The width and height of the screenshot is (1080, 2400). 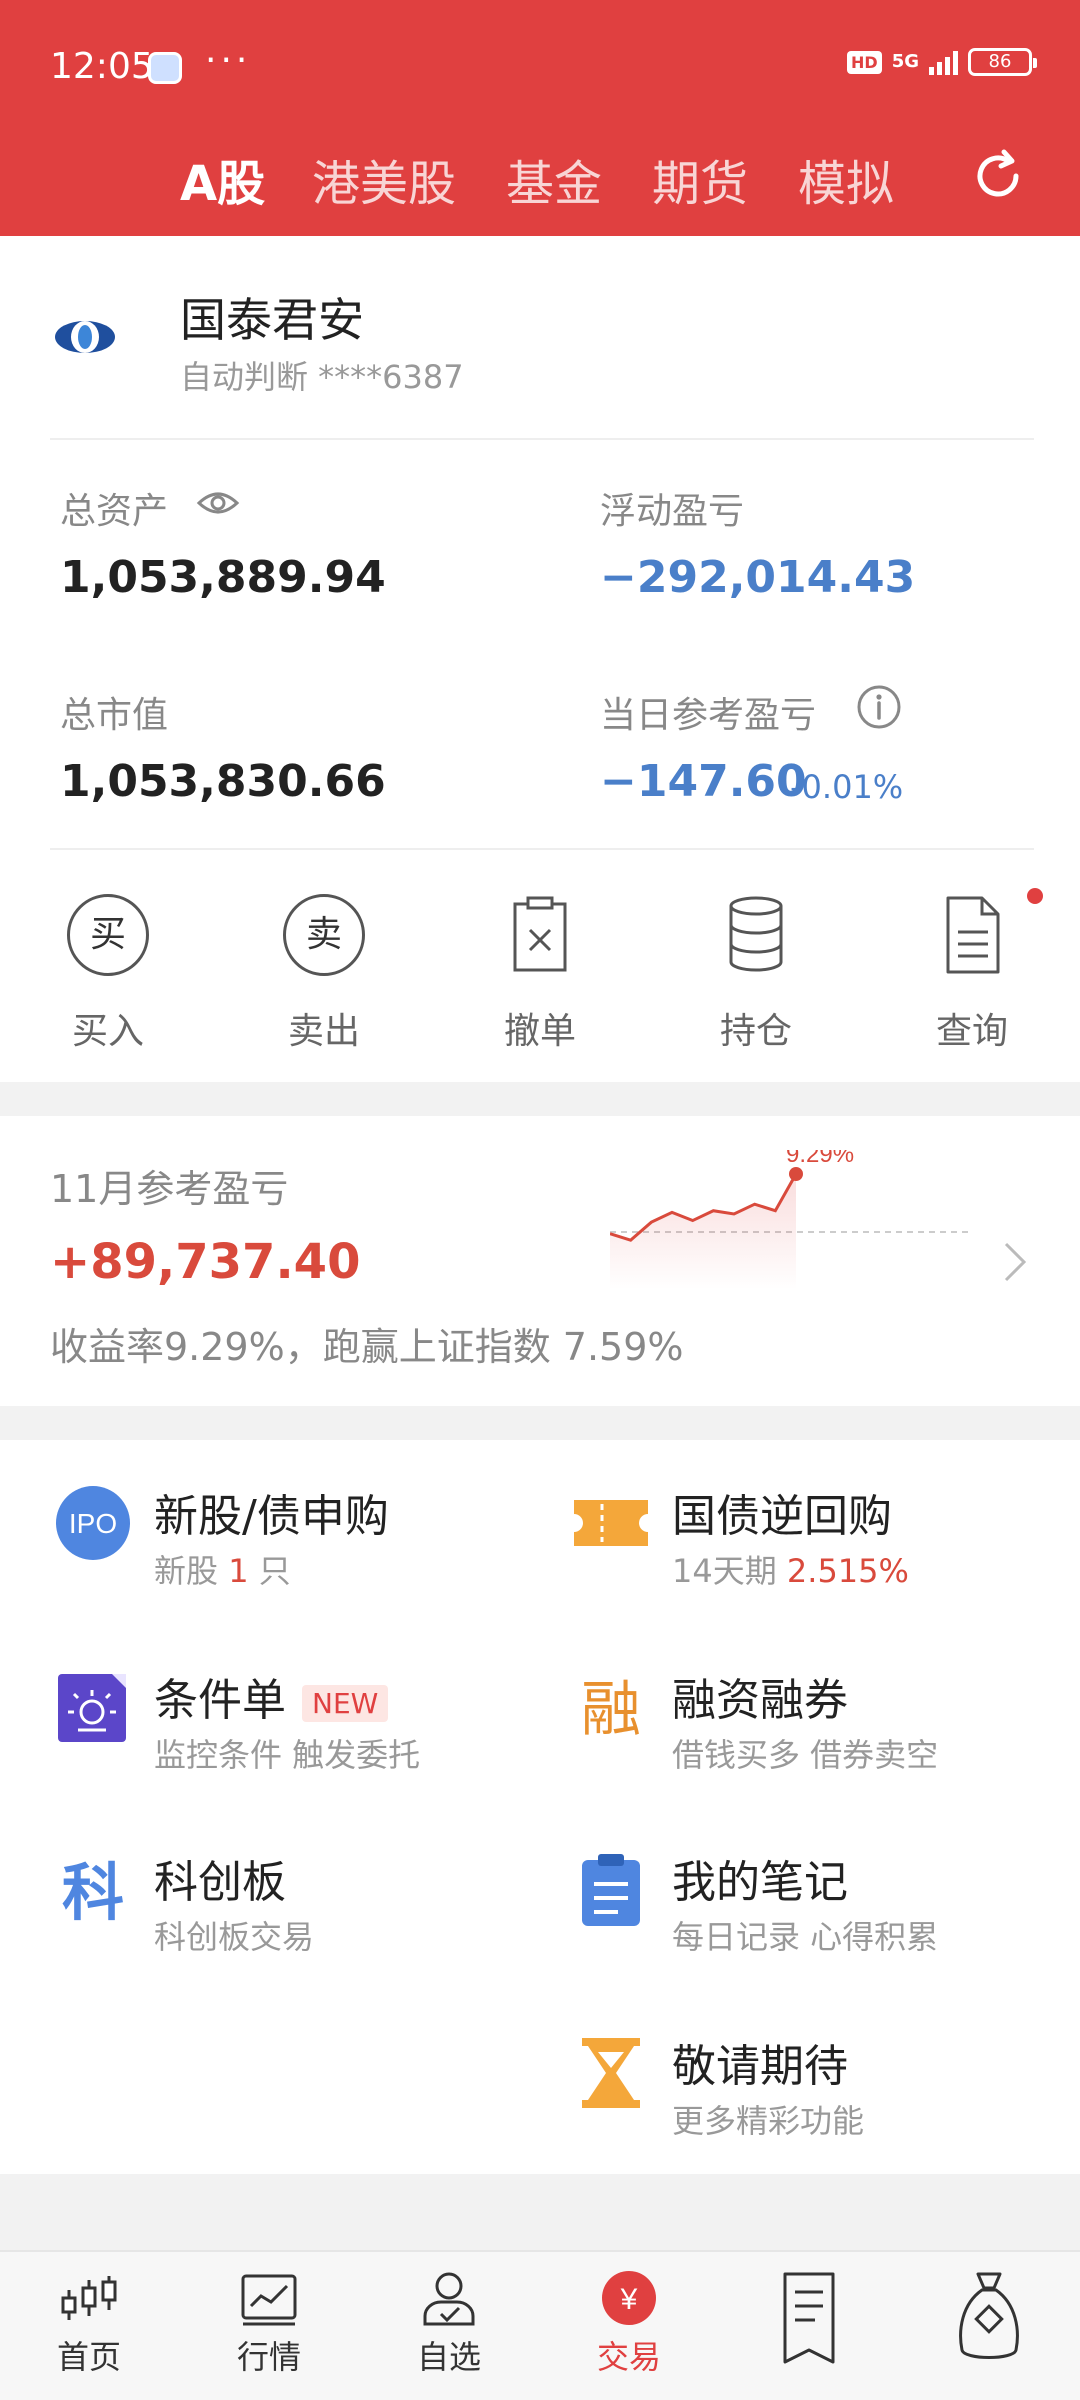 What do you see at coordinates (805, 1755) in the screenshot?
I see `margin-trading-sub: 借钱买多 借券卖空` at bounding box center [805, 1755].